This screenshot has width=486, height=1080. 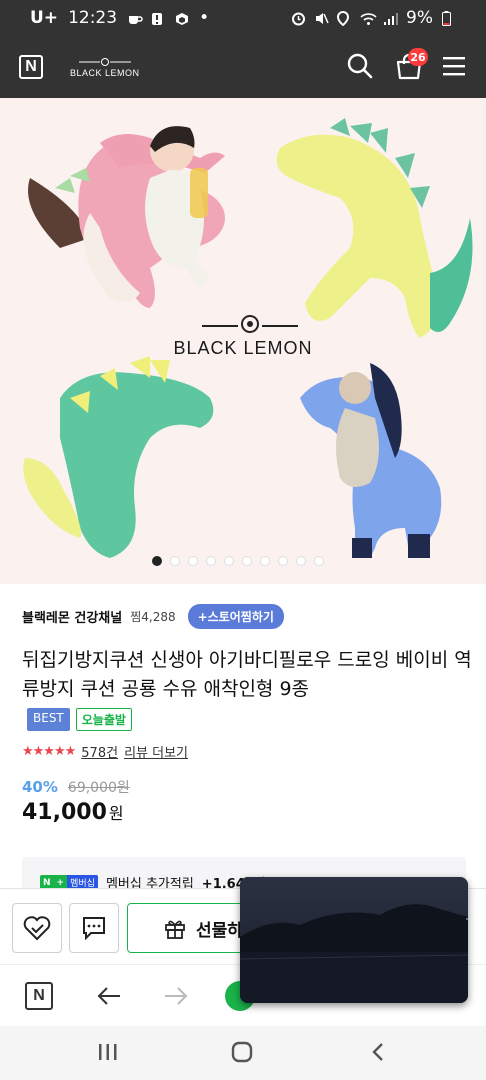 I want to click on home-n-logo: N, so click(x=39, y=996).